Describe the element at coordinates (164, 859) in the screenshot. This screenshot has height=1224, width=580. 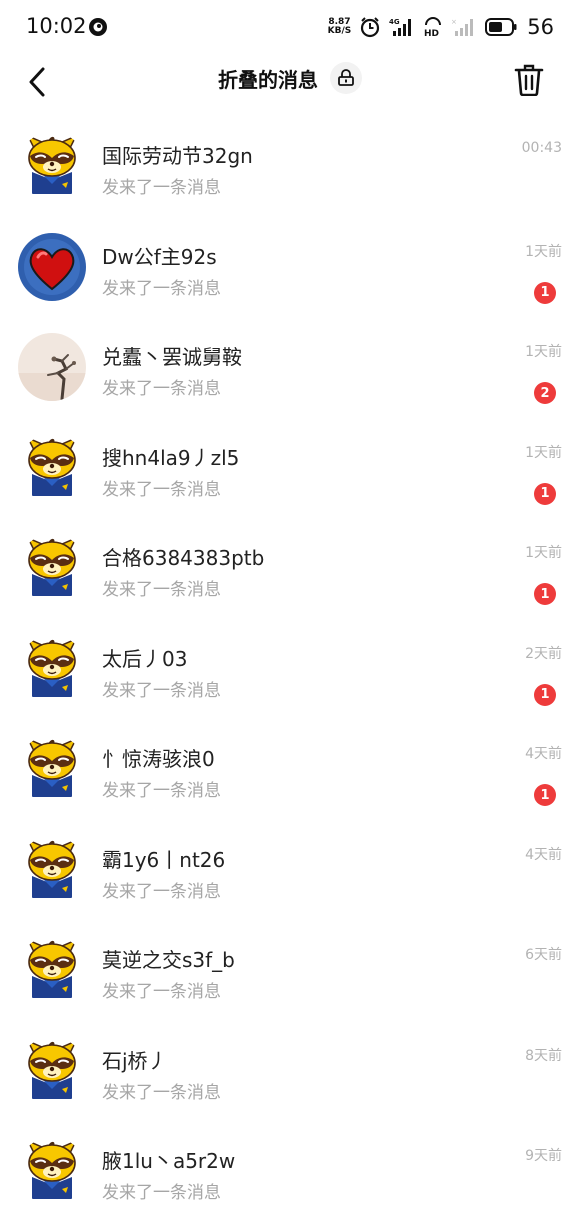
I see `sender-name: 霸1y6丨nt26` at that location.